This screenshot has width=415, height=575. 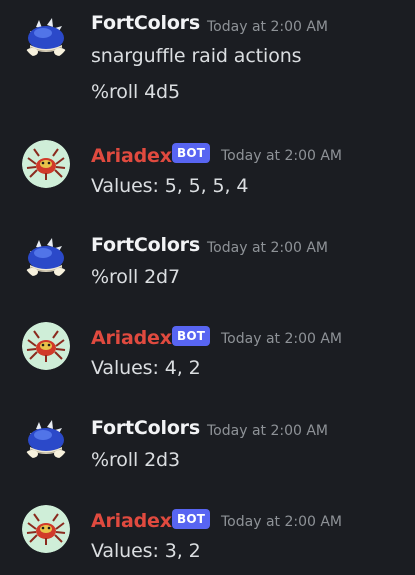 What do you see at coordinates (136, 460) in the screenshot?
I see `message-text: %roll 2d3` at bounding box center [136, 460].